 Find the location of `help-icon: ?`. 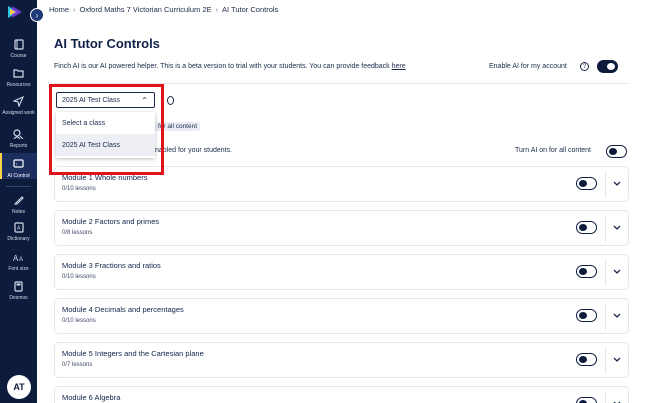

help-icon: ? is located at coordinates (584, 66).